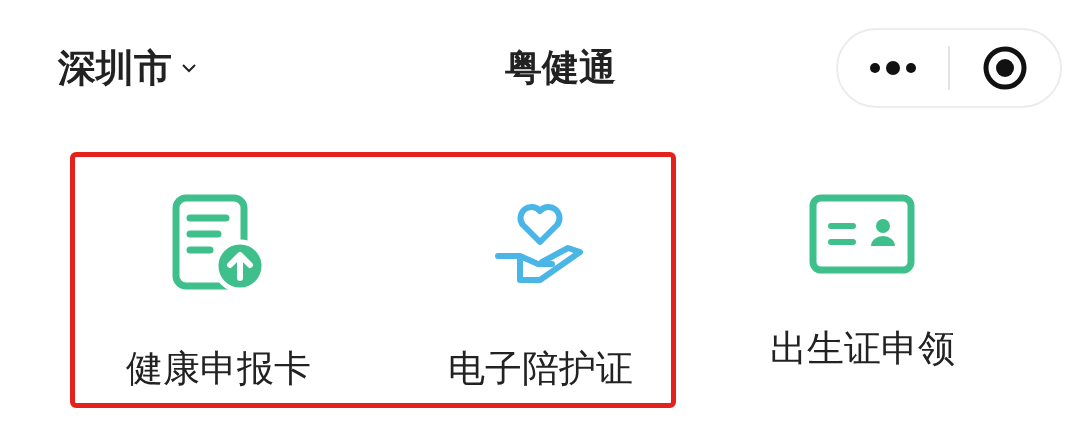  I want to click on target-icon, so click(1005, 68).